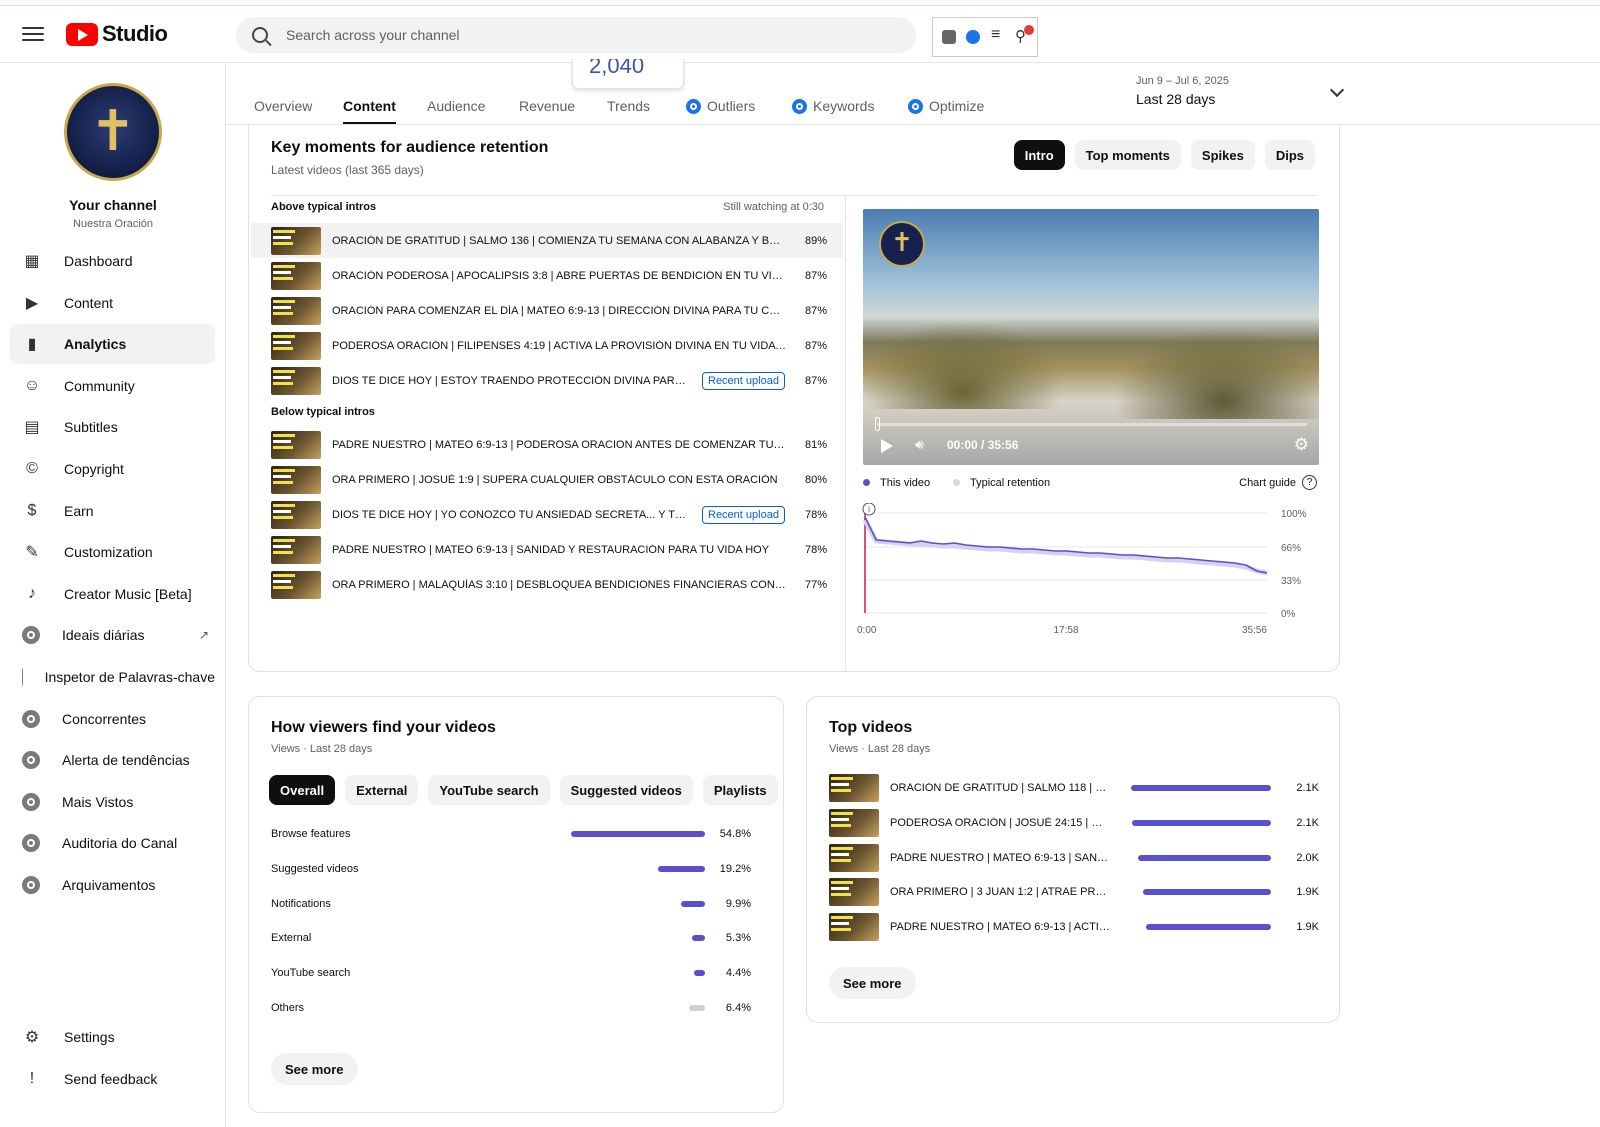 The height and width of the screenshot is (1127, 1600). What do you see at coordinates (456, 106) in the screenshot?
I see `tab-audience: Audience` at bounding box center [456, 106].